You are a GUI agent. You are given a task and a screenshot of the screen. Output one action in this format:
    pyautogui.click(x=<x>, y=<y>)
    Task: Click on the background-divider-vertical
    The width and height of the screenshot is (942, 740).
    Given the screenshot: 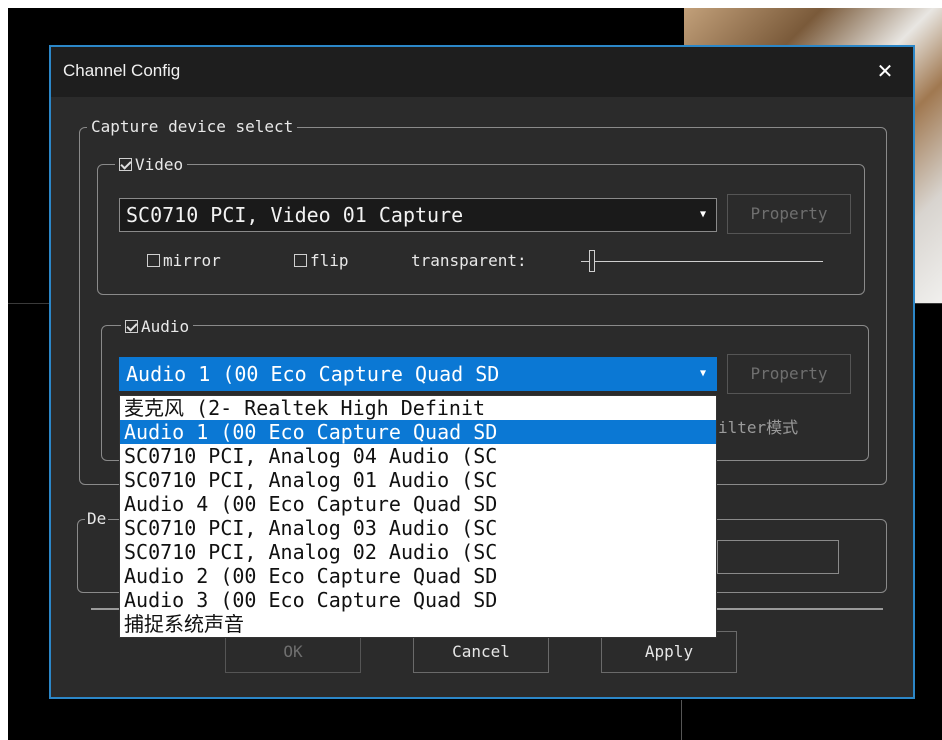 What is the action you would take?
    pyautogui.click(x=681, y=720)
    